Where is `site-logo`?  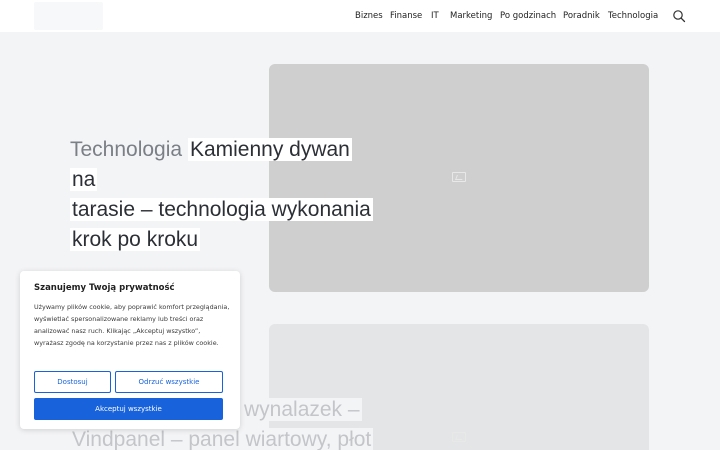 site-logo is located at coordinates (68, 16).